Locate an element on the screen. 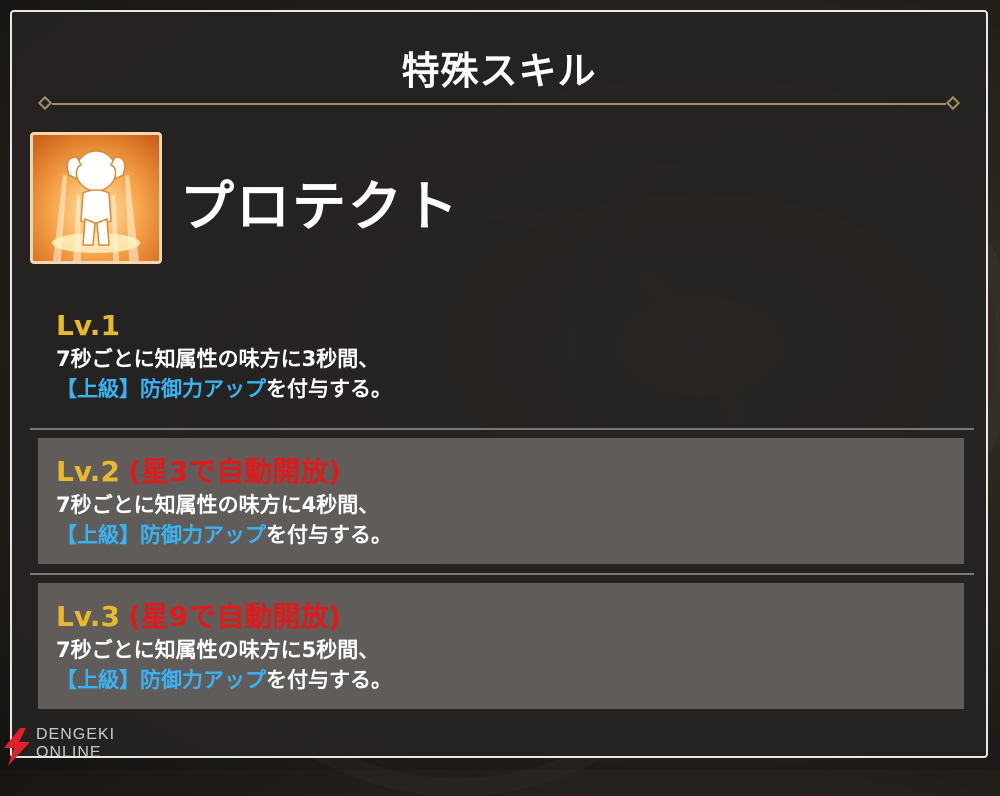  lightning-bolt-icon is located at coordinates (17, 747).